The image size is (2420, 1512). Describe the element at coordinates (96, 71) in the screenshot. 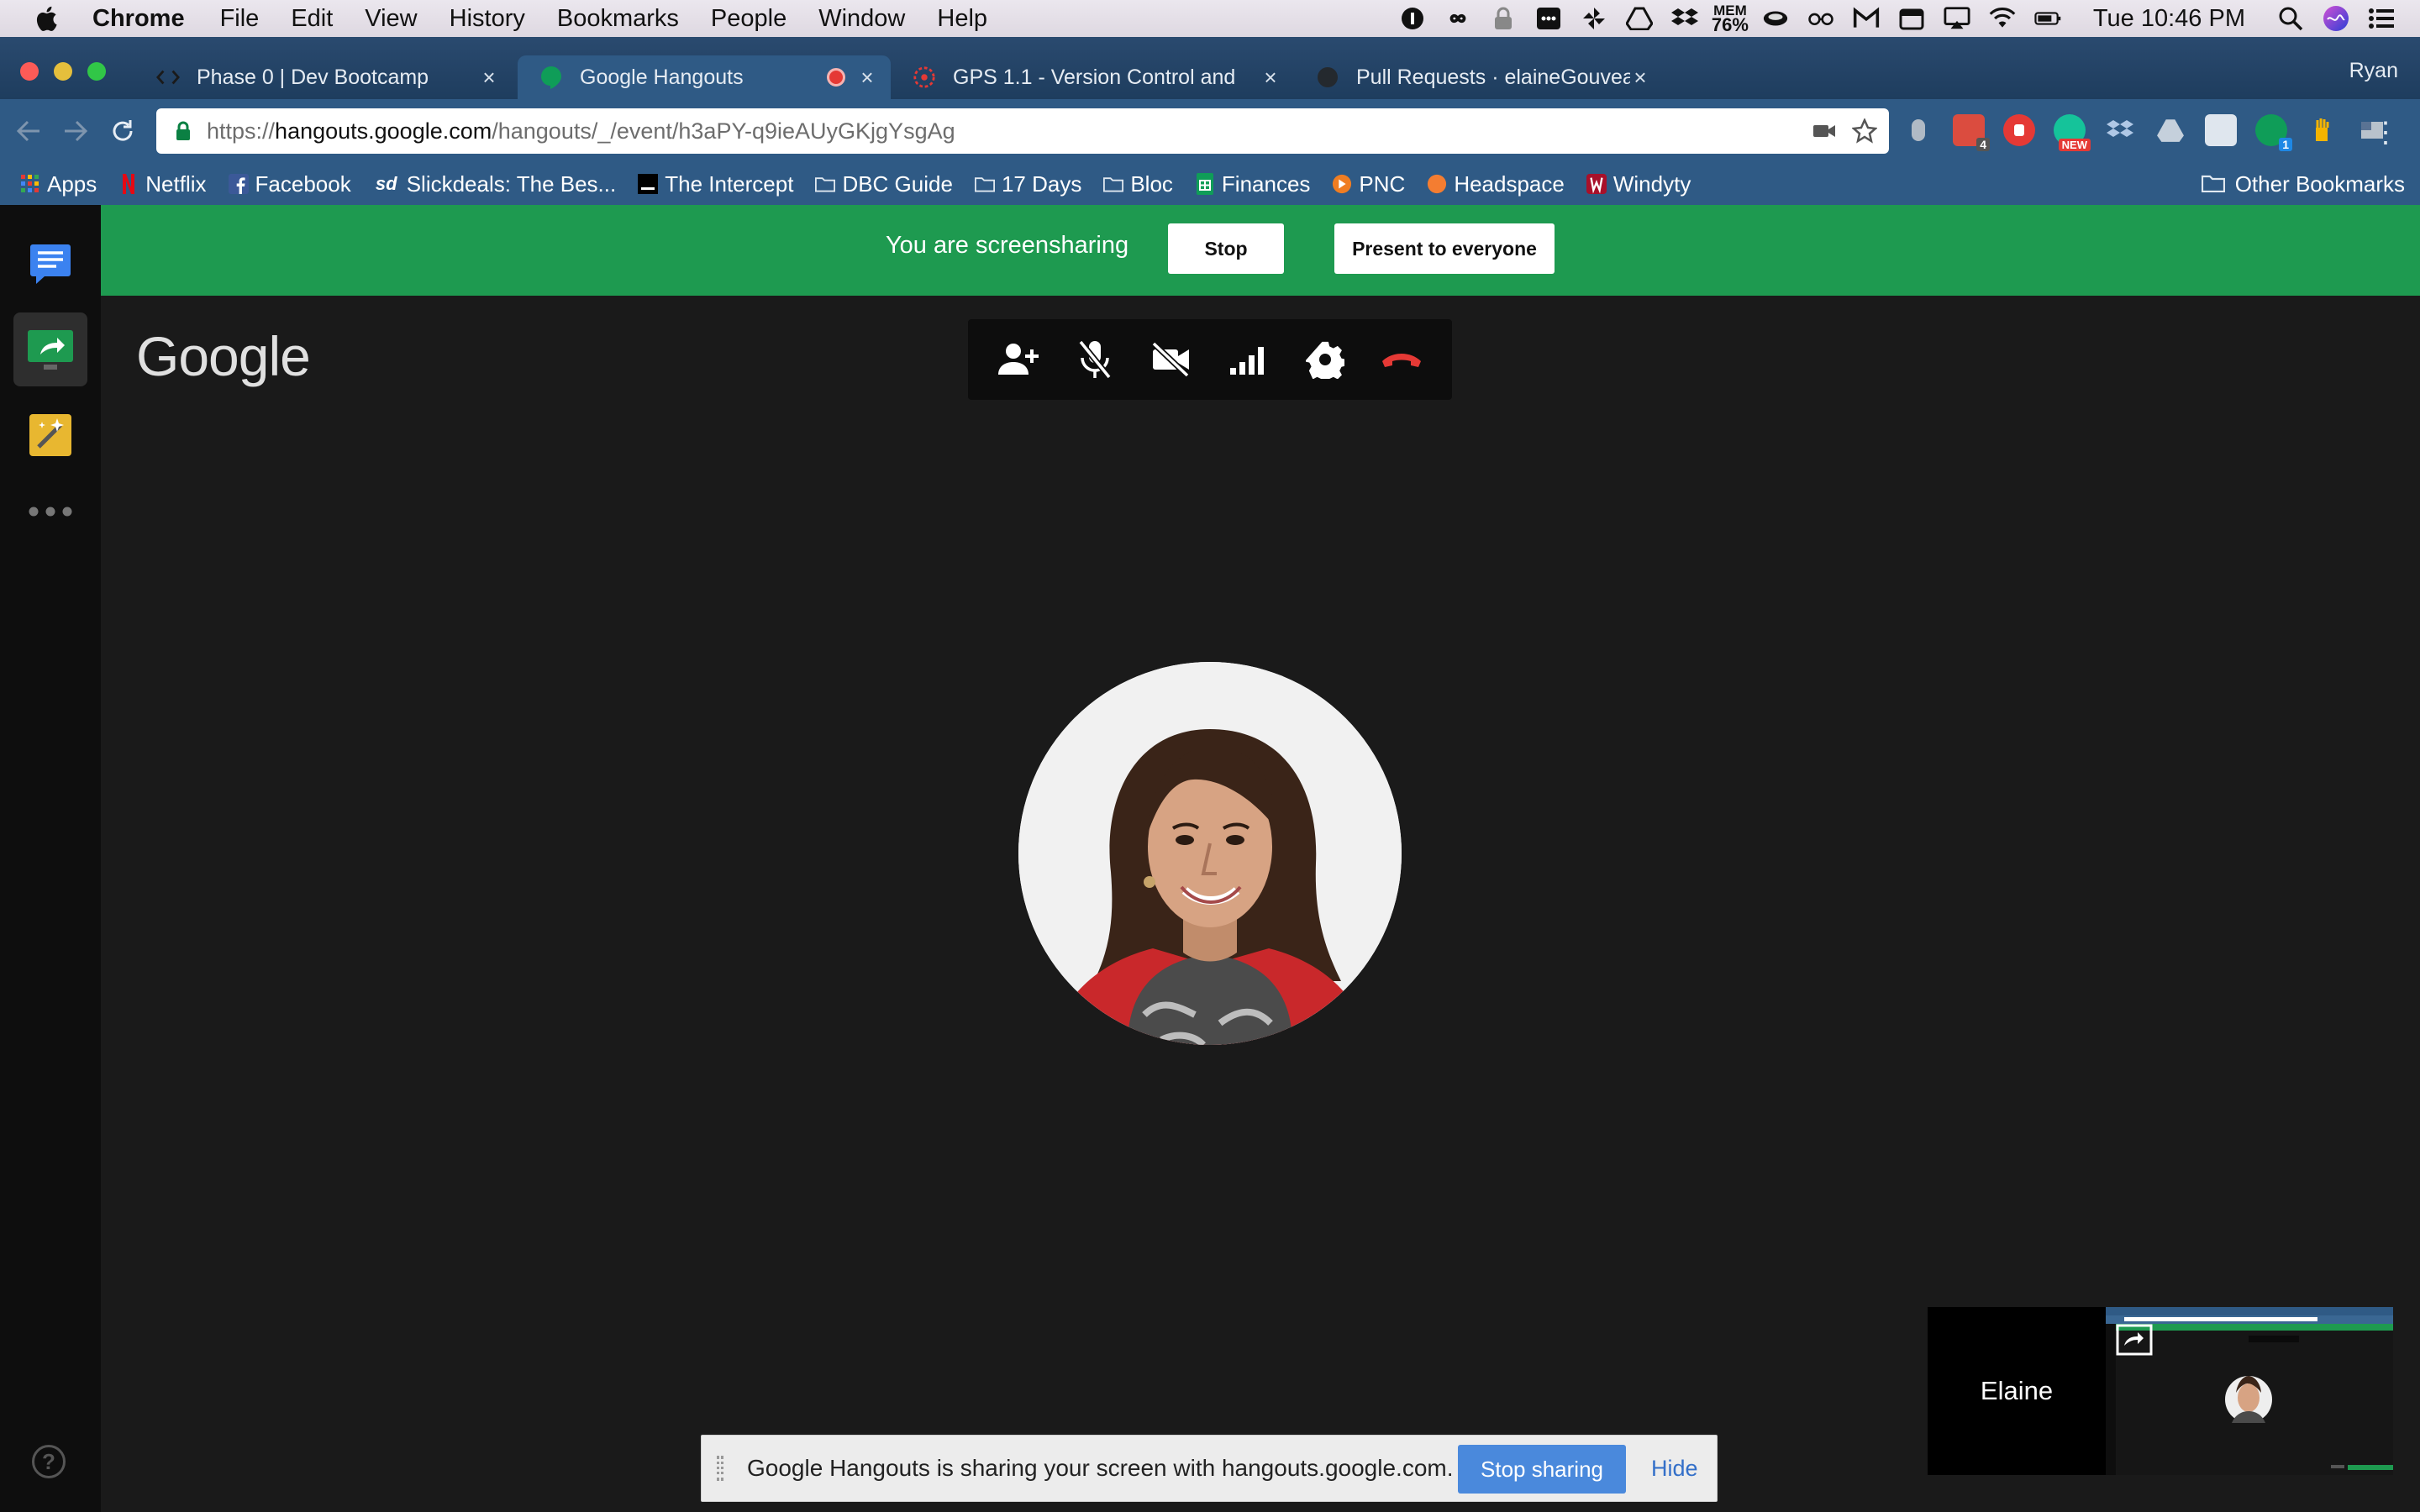

I see `maximize-window-button` at that location.